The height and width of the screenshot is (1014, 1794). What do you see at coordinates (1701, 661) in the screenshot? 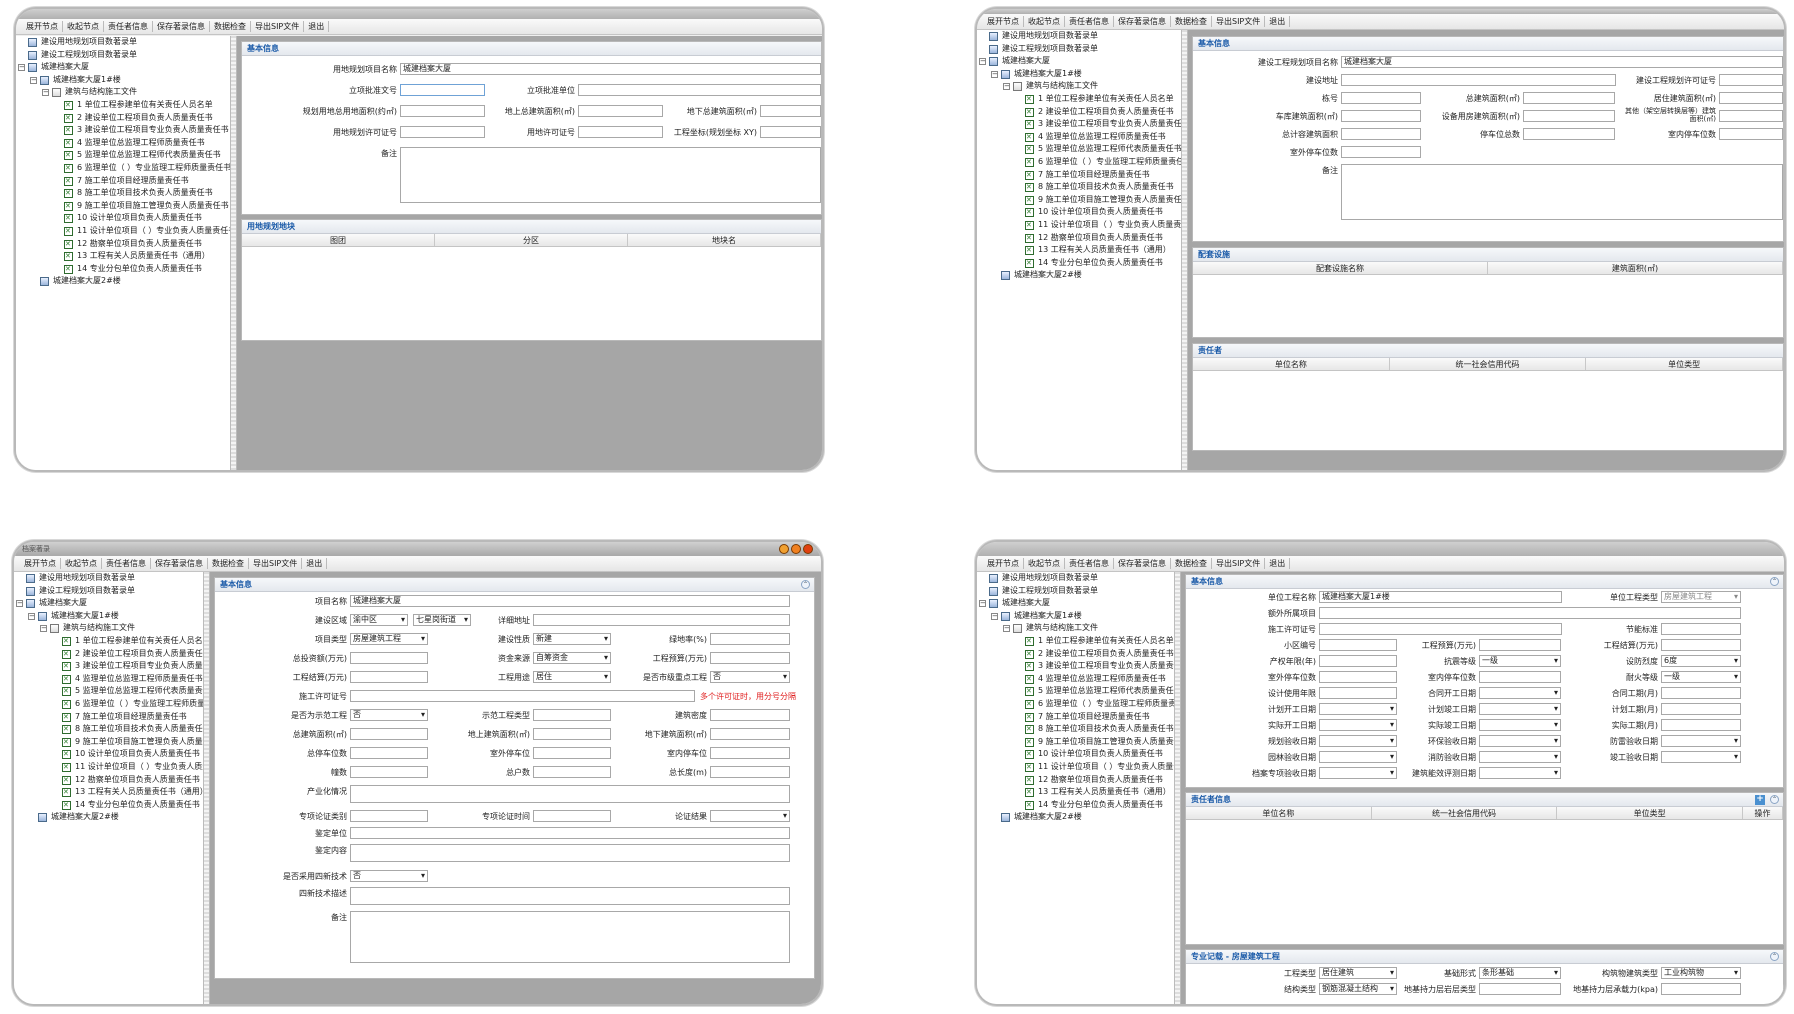
I see `fortify-select: 6度` at bounding box center [1701, 661].